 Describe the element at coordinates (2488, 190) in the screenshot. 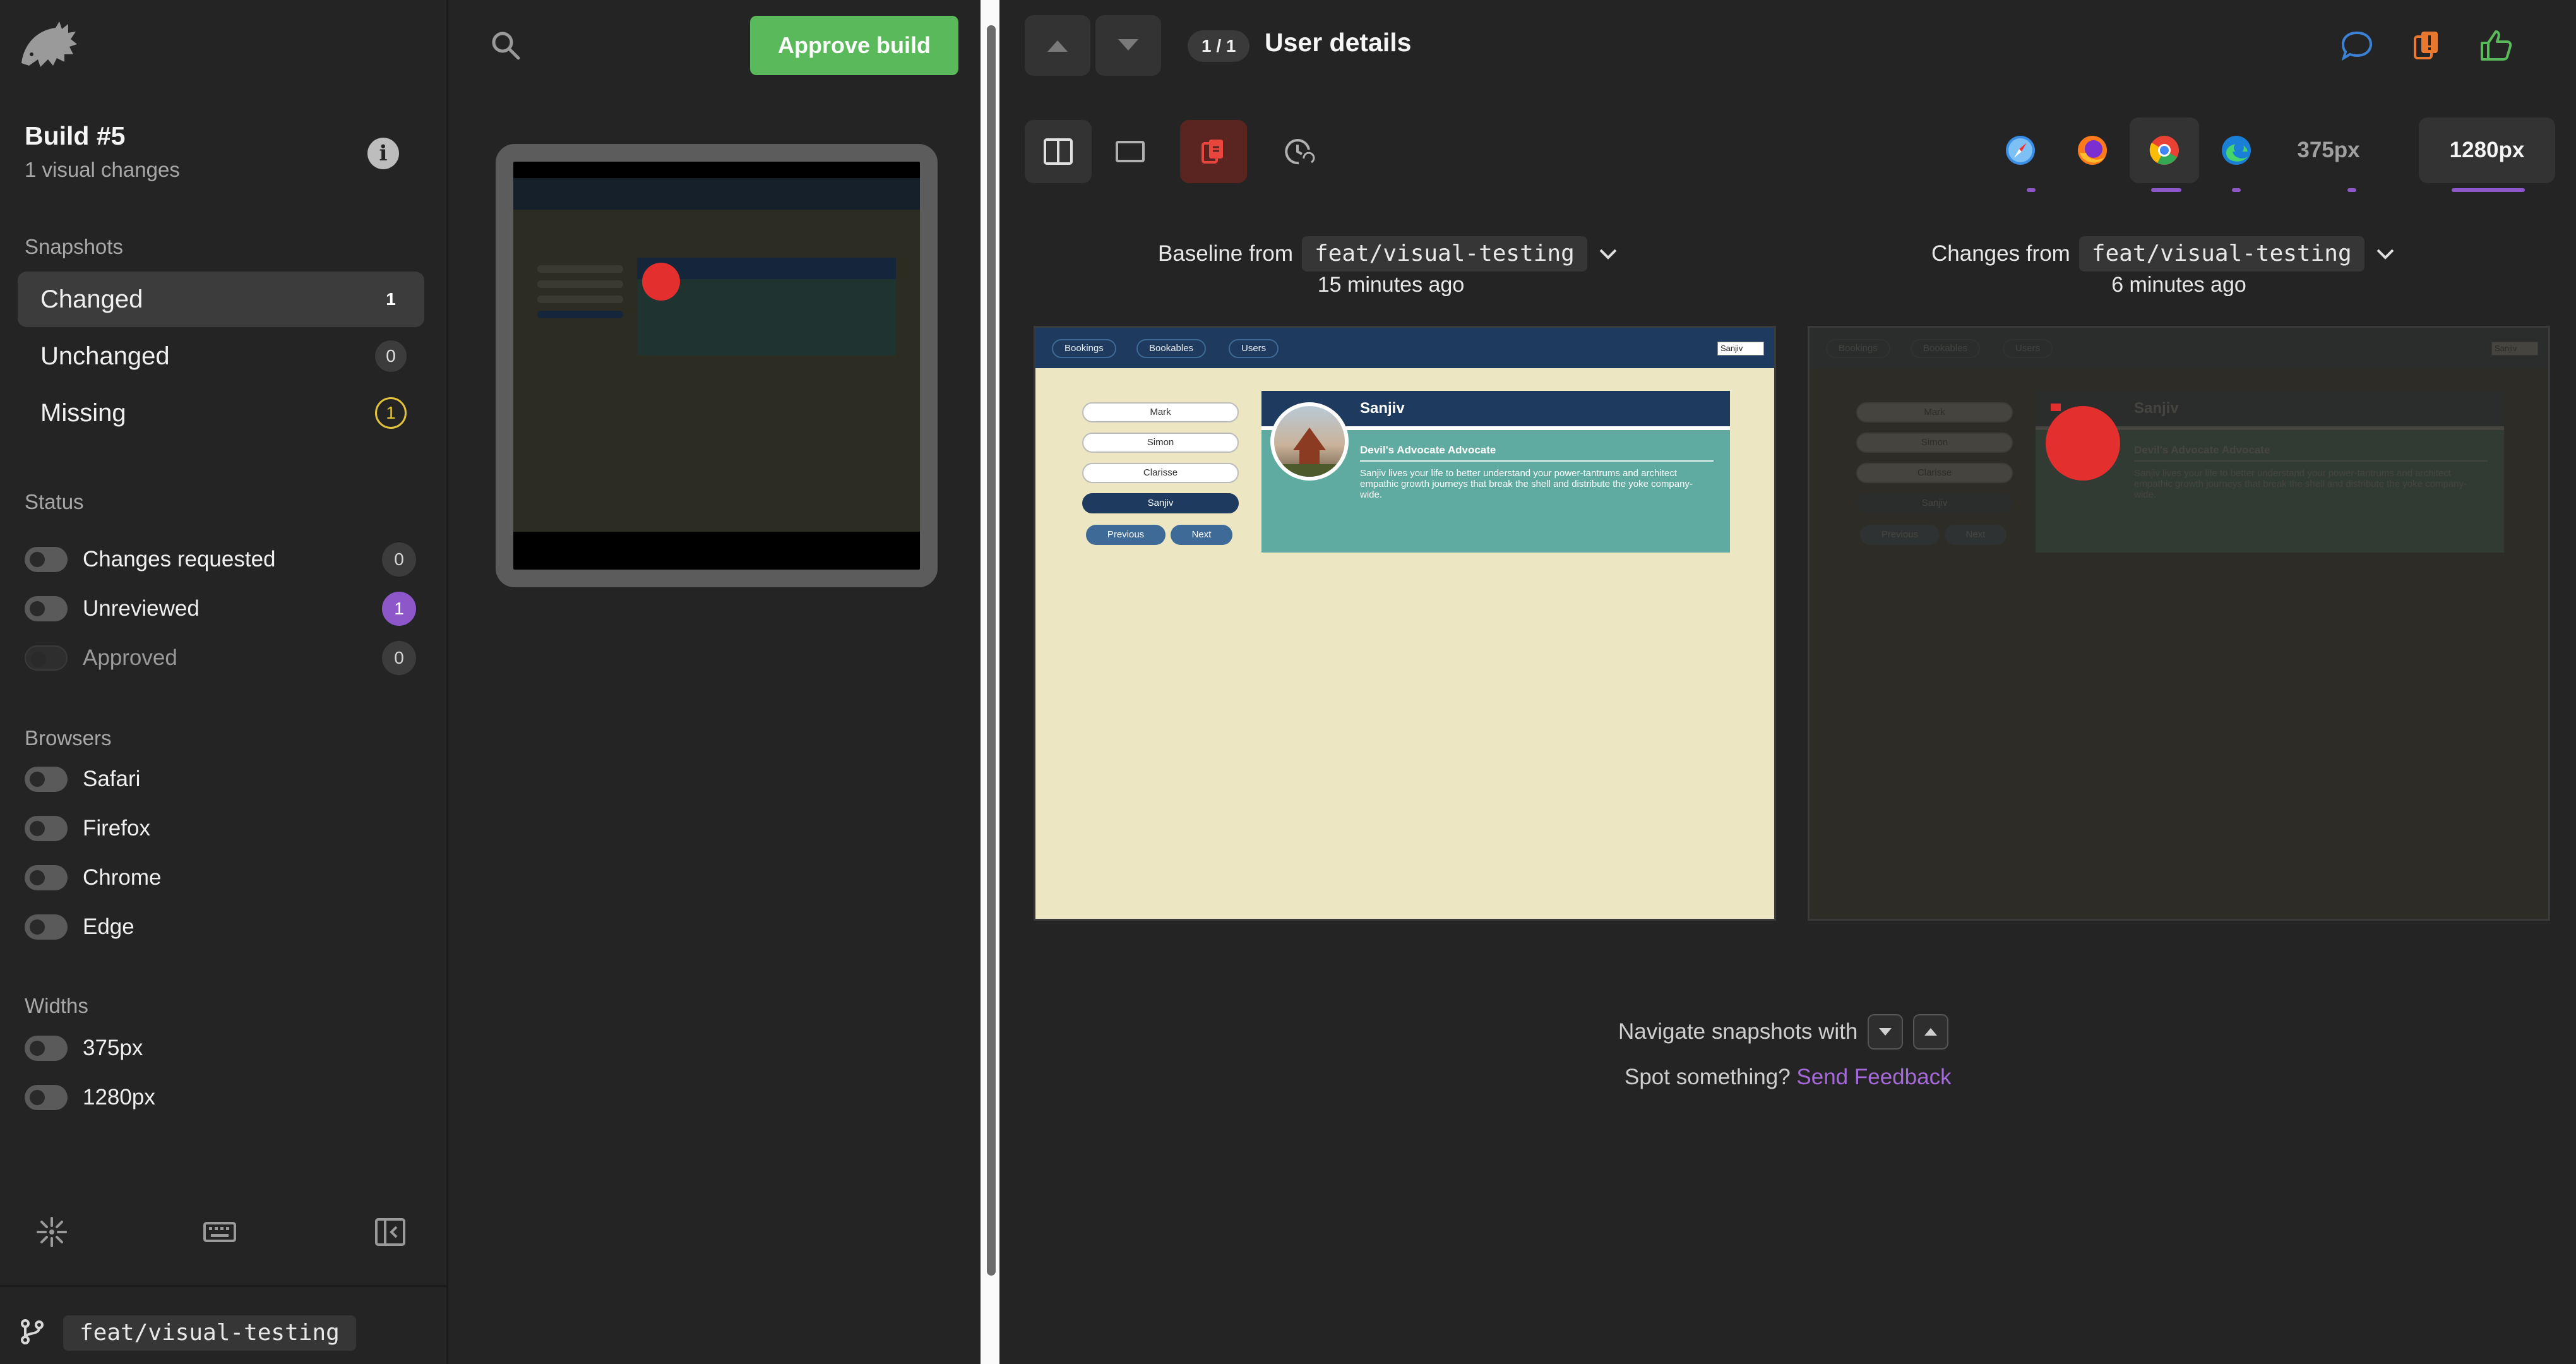

I see `width-change-marker` at that location.